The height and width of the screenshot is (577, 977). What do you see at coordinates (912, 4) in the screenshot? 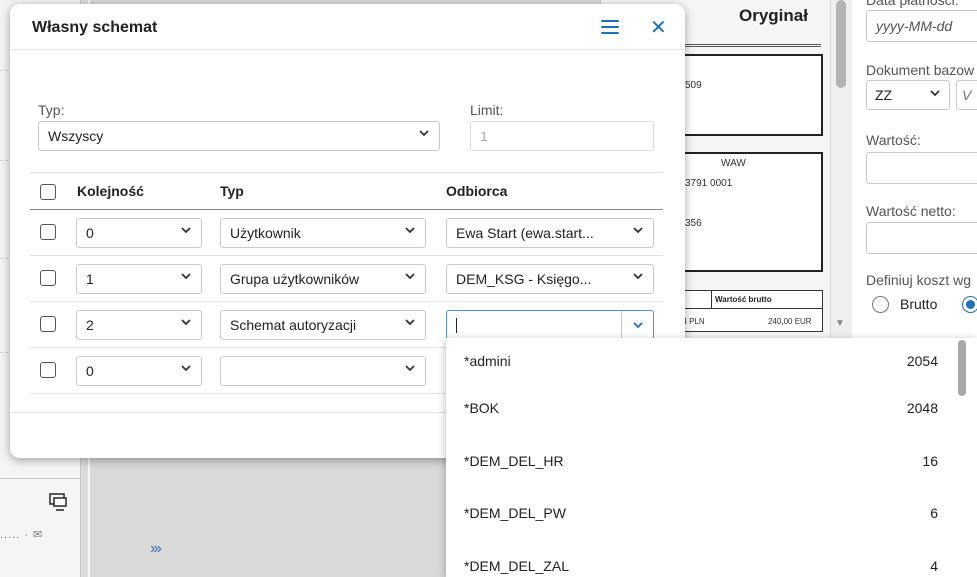
I see `payment-date-label: Data płatności:` at bounding box center [912, 4].